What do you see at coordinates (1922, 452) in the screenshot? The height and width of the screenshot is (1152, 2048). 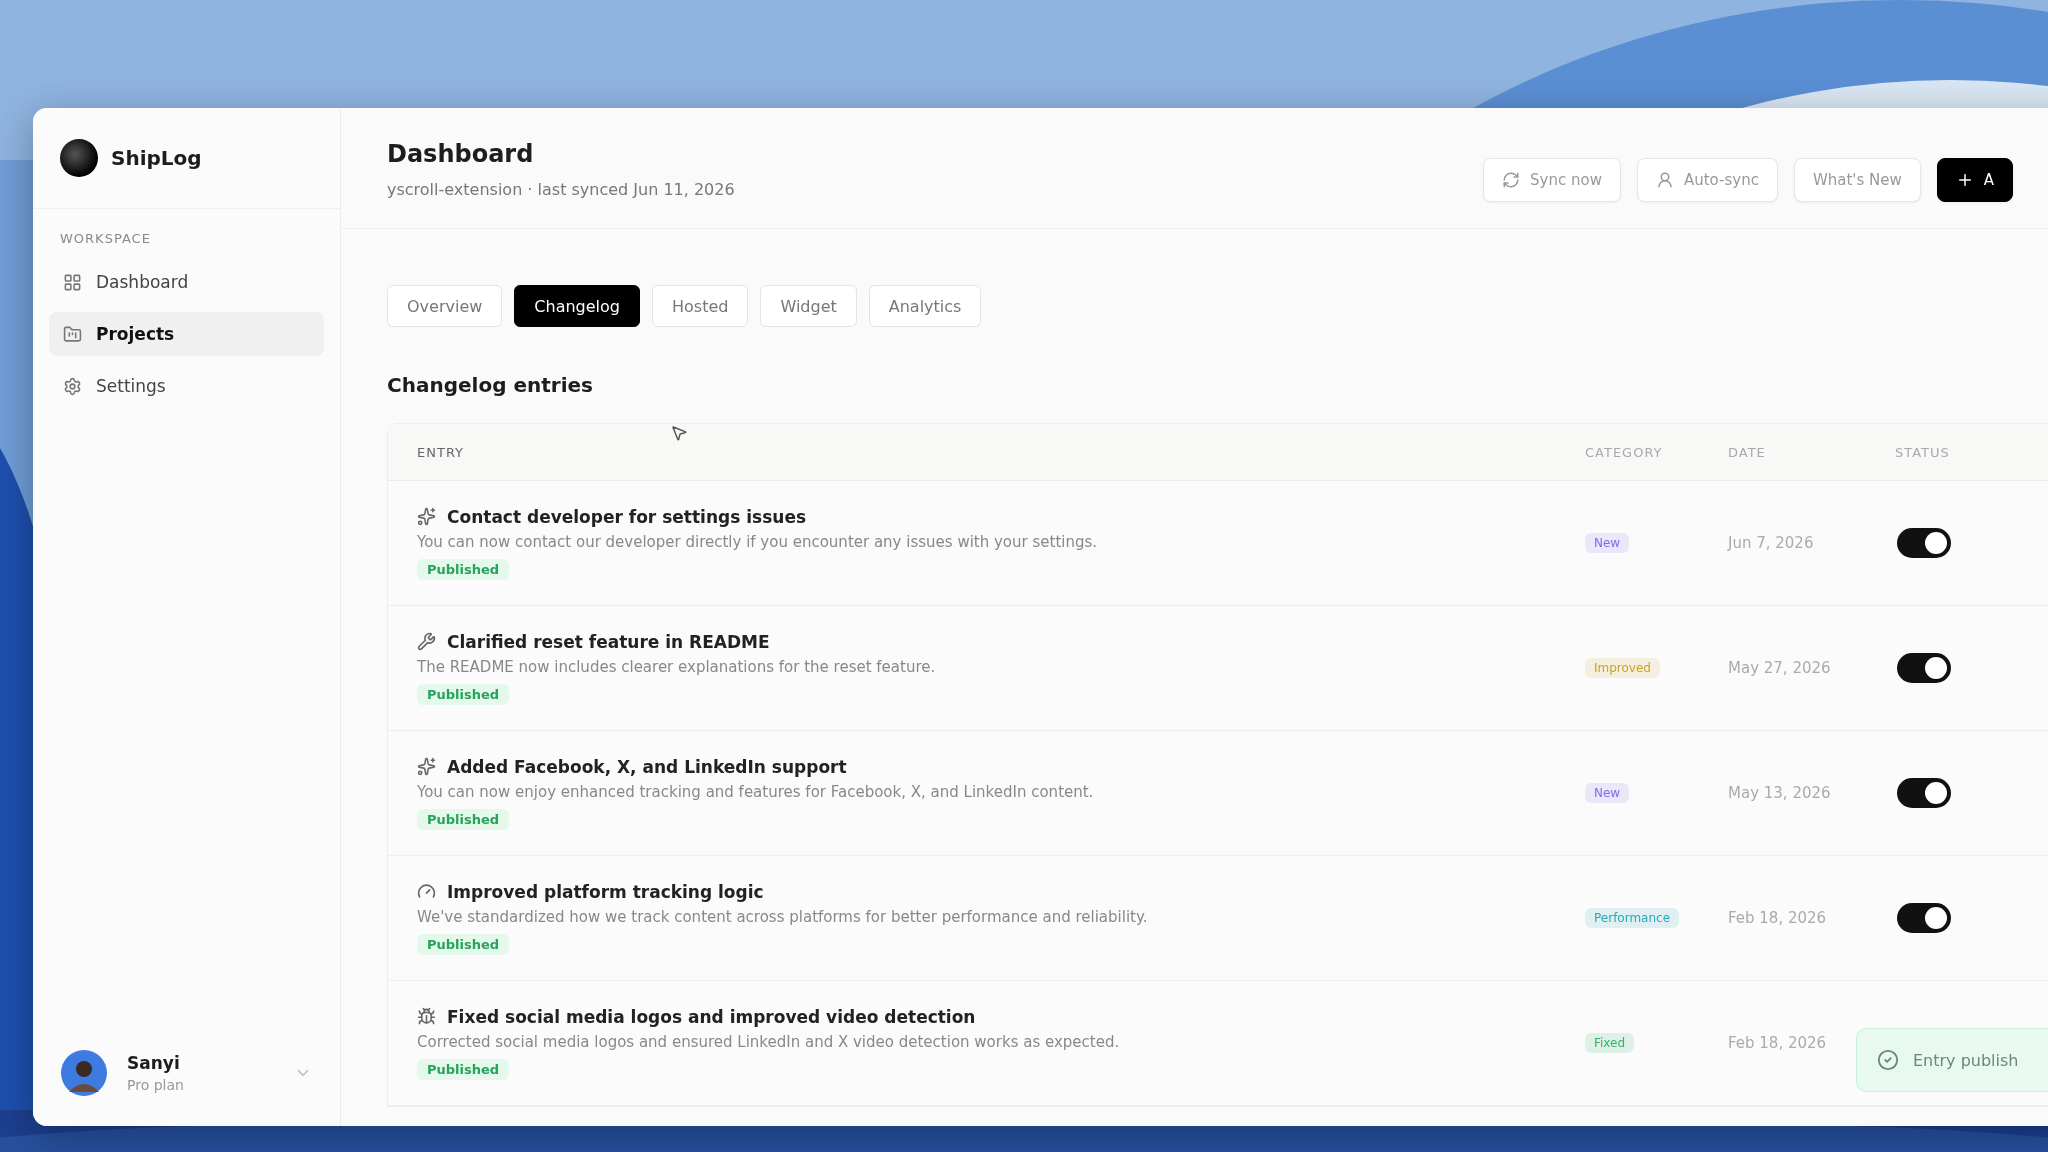 I see `column-header: STATUS` at bounding box center [1922, 452].